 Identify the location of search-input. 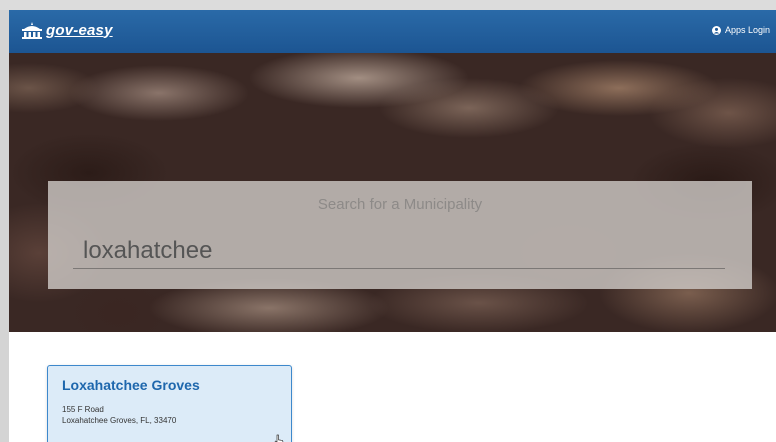
(399, 251).